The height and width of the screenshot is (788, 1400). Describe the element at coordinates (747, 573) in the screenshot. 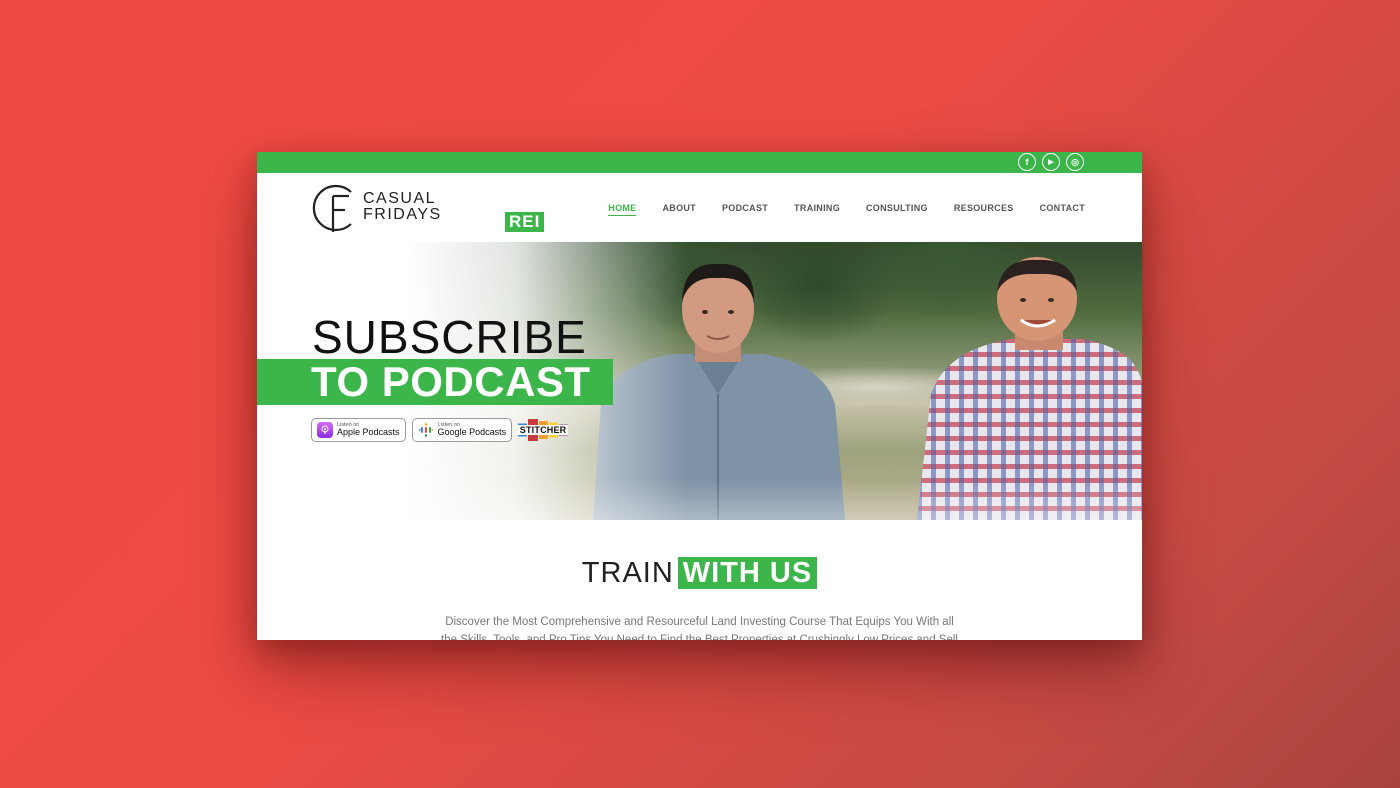

I see `train-heading-bold: WITH US` at that location.